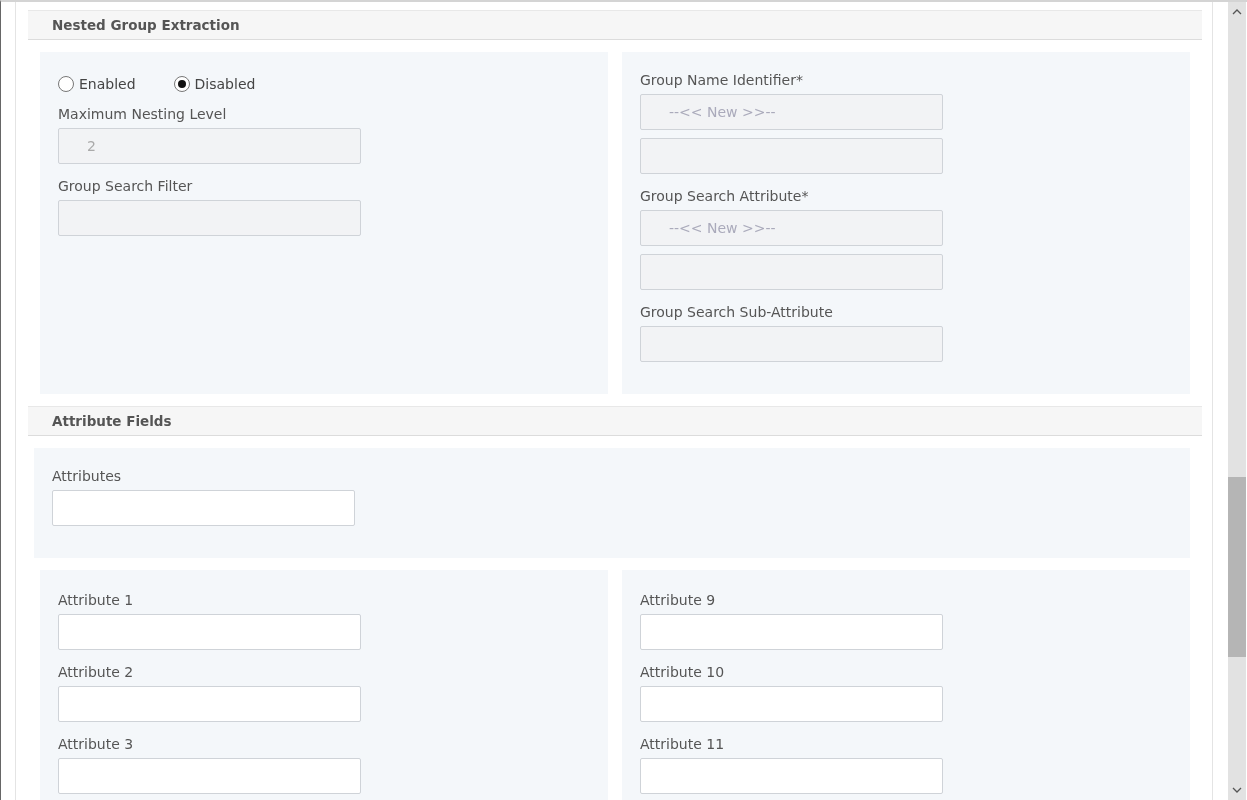  Describe the element at coordinates (96, 672) in the screenshot. I see `field-label: Attribute 2` at that location.